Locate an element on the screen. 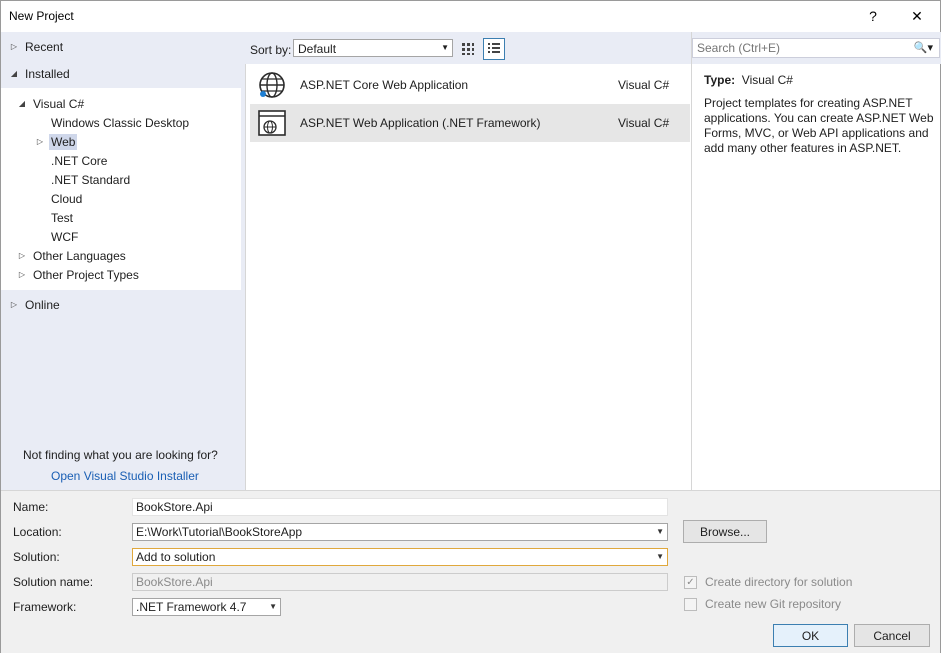 This screenshot has height=653, width=941. tree-item-web: ▷ Web is located at coordinates (56, 141).